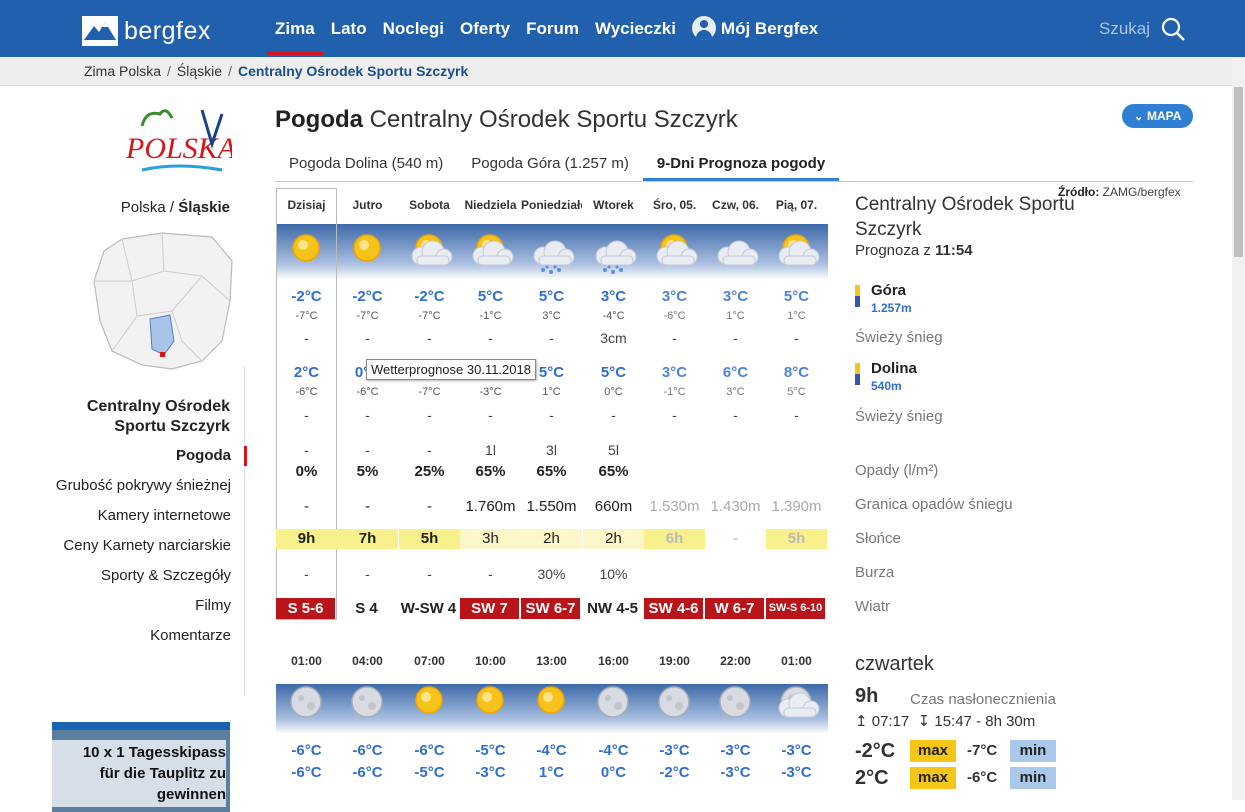 Image resolution: width=1245 pixels, height=812 pixels. I want to click on temp-min-valley: -6°C, so click(367, 392).